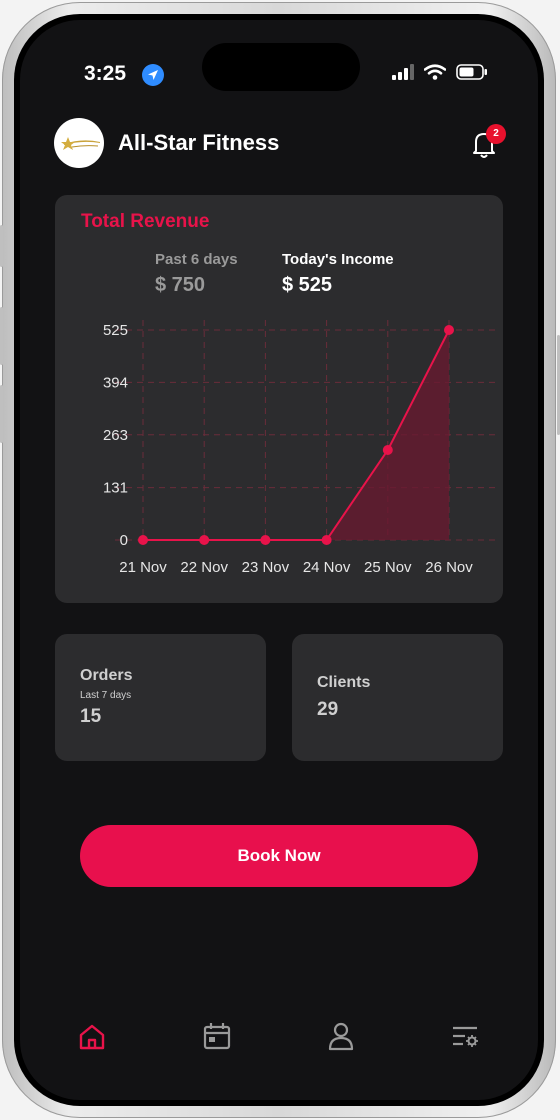 The height and width of the screenshot is (1120, 560). I want to click on y-tick-label: 131, so click(115, 488).